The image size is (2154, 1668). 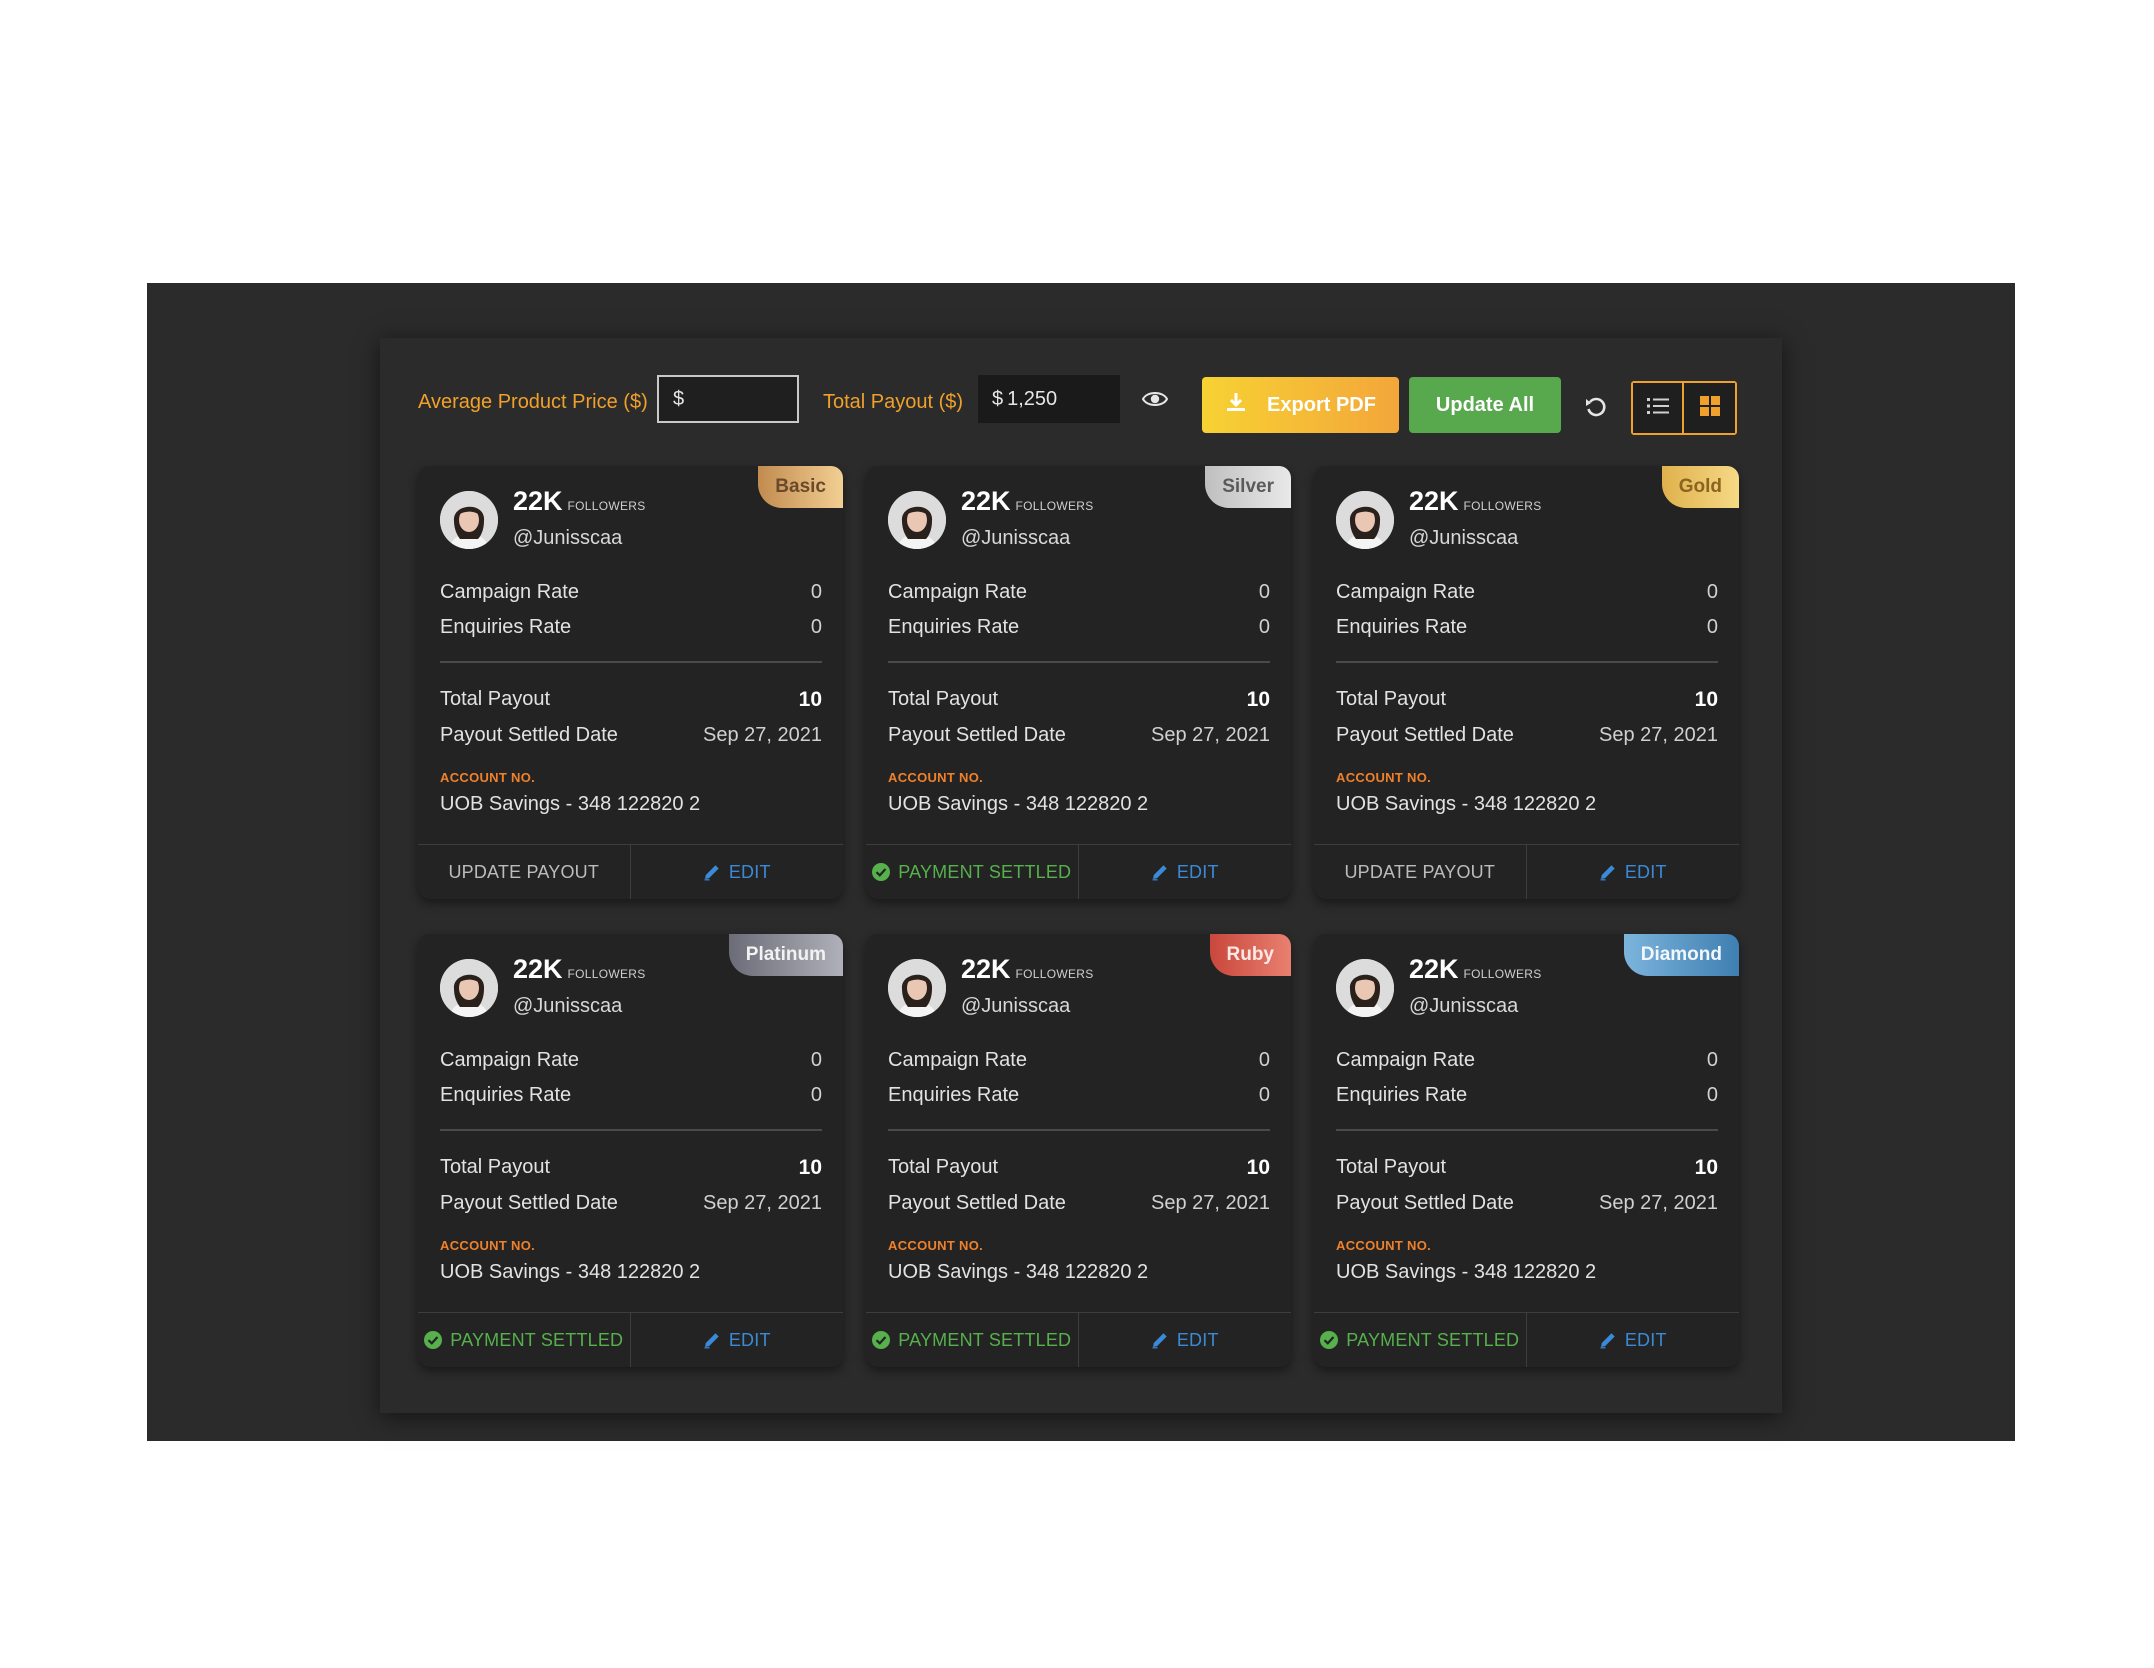 I want to click on tier-label: Basic, so click(x=800, y=486).